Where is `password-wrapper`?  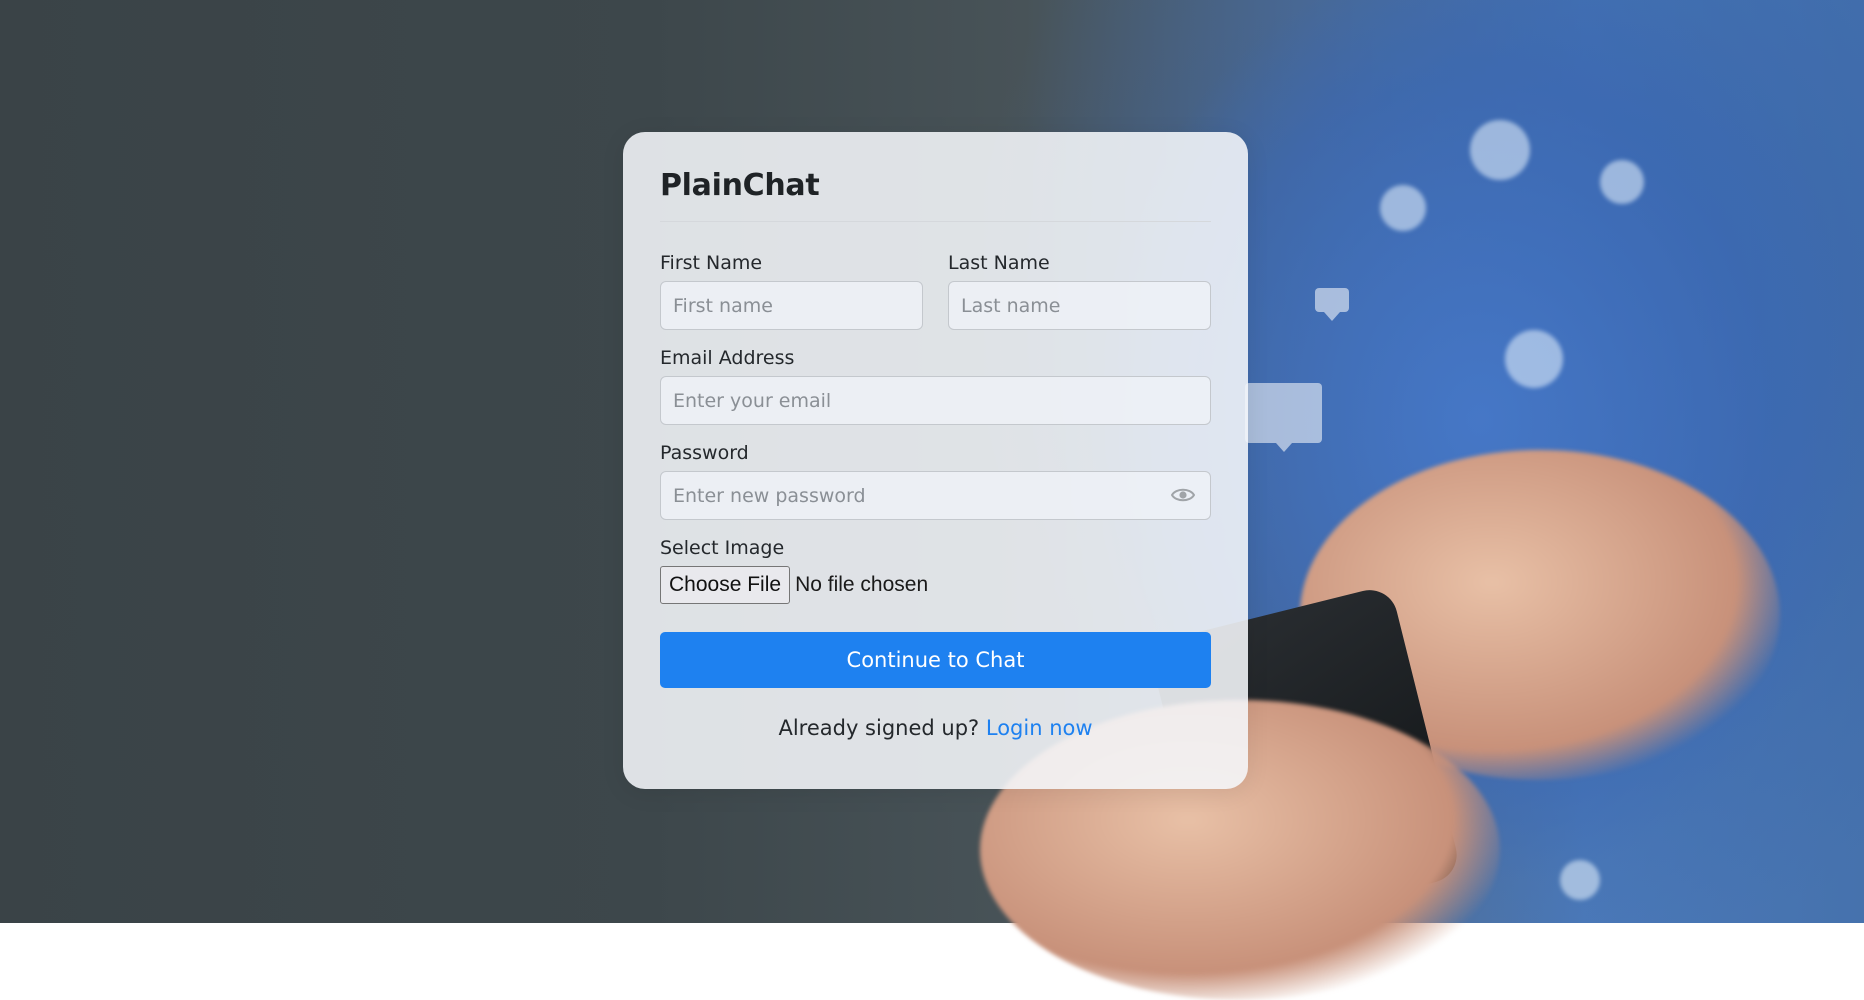 password-wrapper is located at coordinates (935, 495).